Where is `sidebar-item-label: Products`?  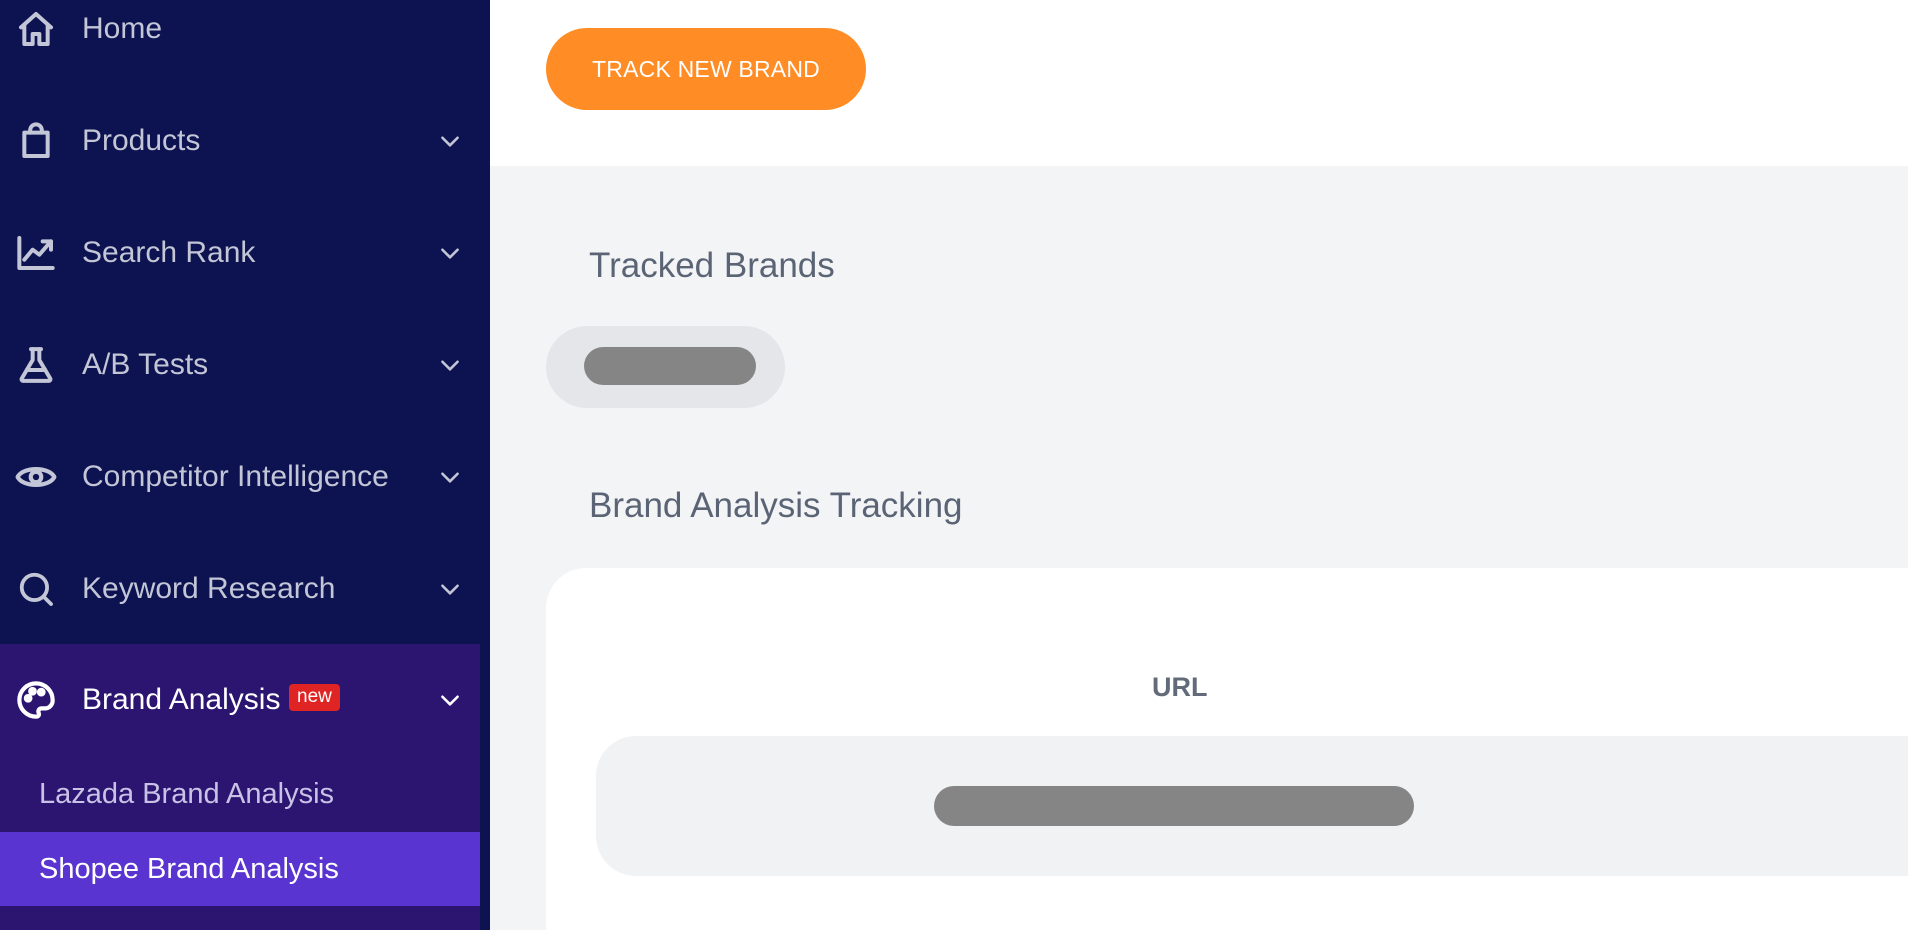
sidebar-item-label: Products is located at coordinates (141, 140).